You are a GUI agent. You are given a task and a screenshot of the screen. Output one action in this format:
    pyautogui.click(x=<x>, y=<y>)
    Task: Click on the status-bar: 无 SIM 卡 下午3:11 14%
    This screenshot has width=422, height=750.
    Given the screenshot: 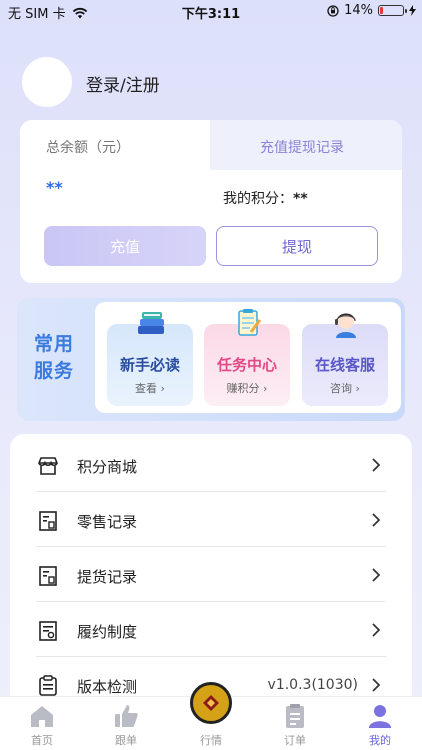 What is the action you would take?
    pyautogui.click(x=211, y=12)
    